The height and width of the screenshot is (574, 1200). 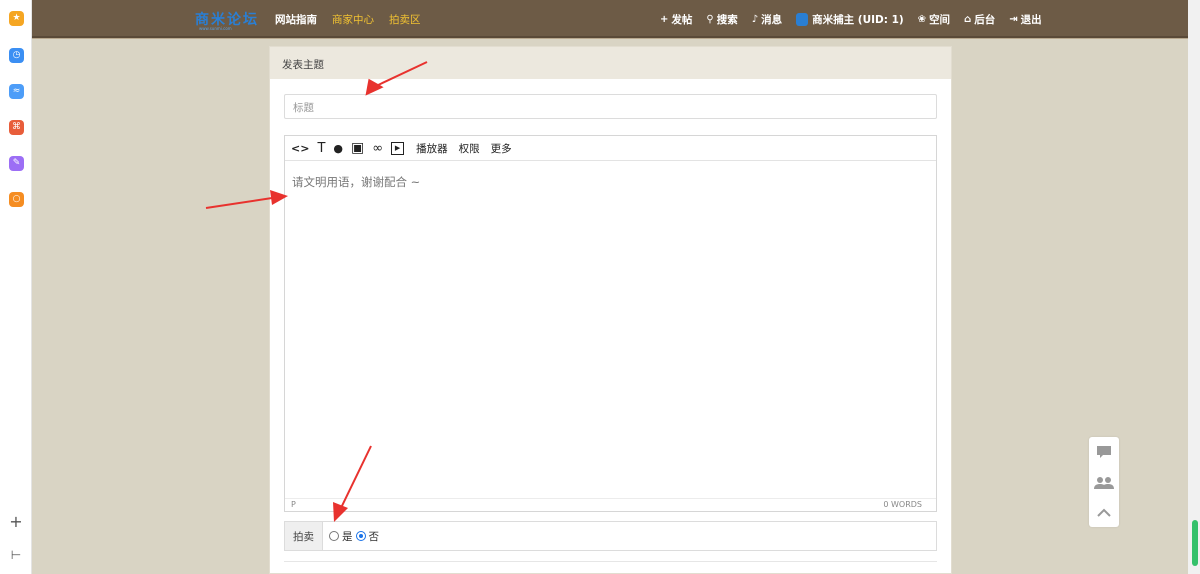 I want to click on nav-post-button: + 发帖, so click(x=676, y=19).